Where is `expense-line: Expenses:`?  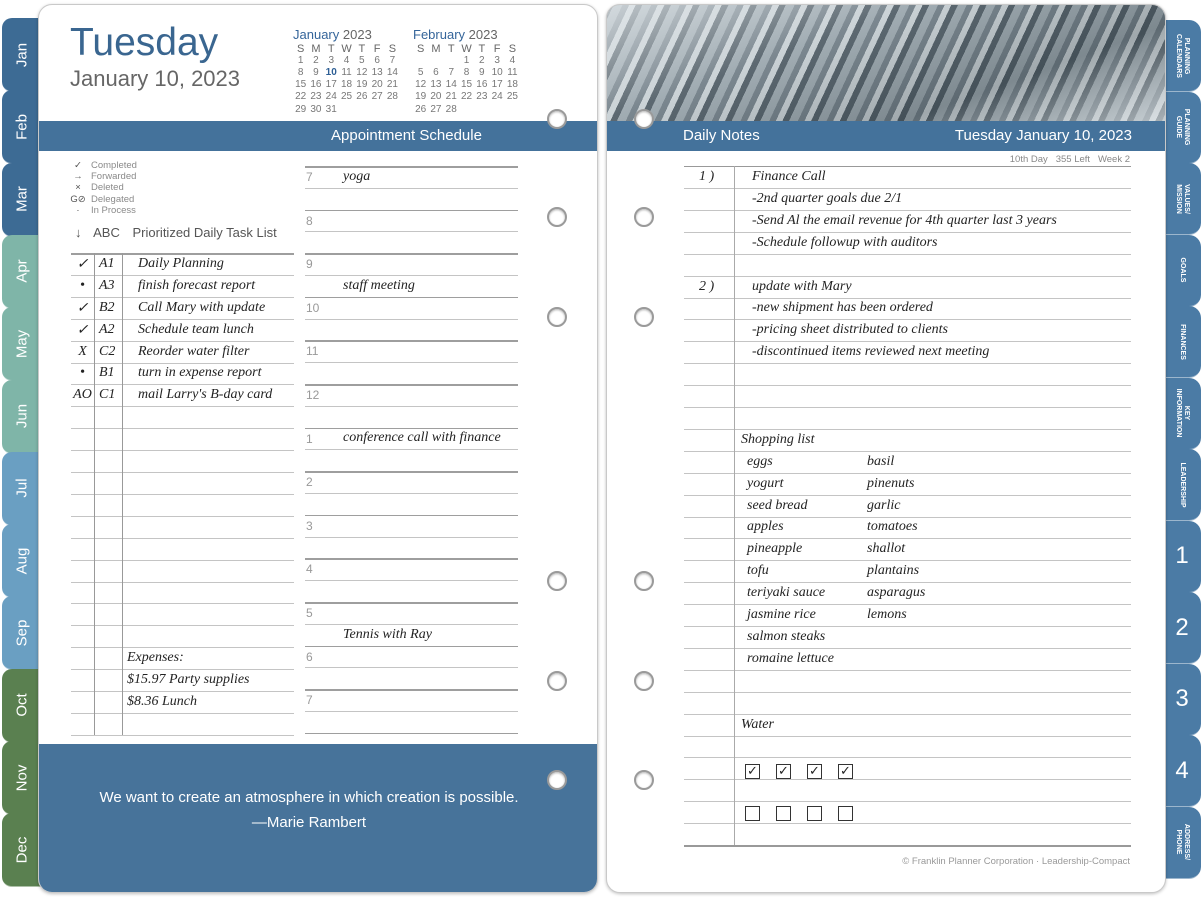
expense-line: Expenses: is located at coordinates (155, 658).